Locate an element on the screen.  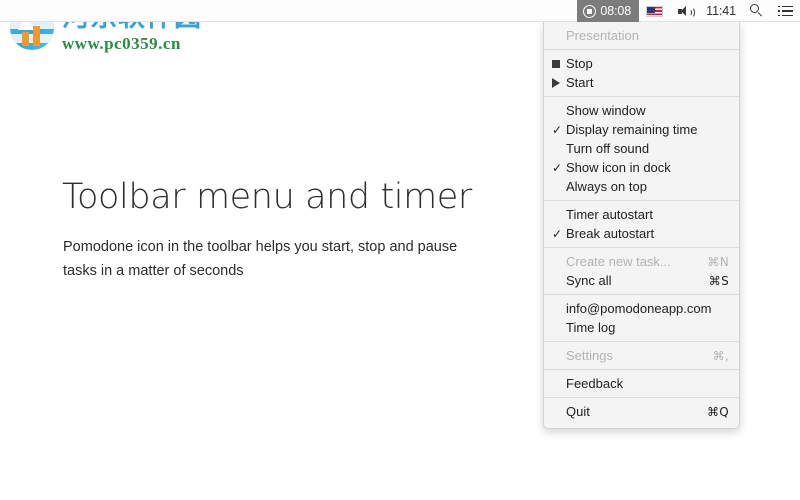
list-menu-icon is located at coordinates (785, 11).